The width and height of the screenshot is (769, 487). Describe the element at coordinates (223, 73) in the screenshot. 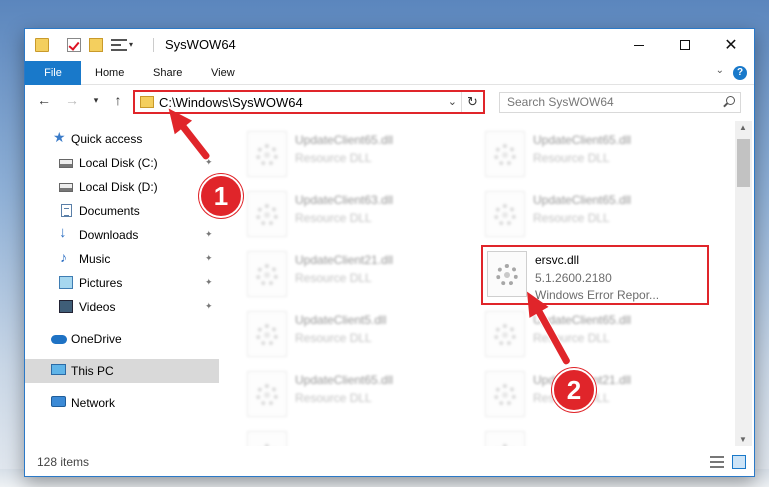

I see `tab-view: View` at that location.